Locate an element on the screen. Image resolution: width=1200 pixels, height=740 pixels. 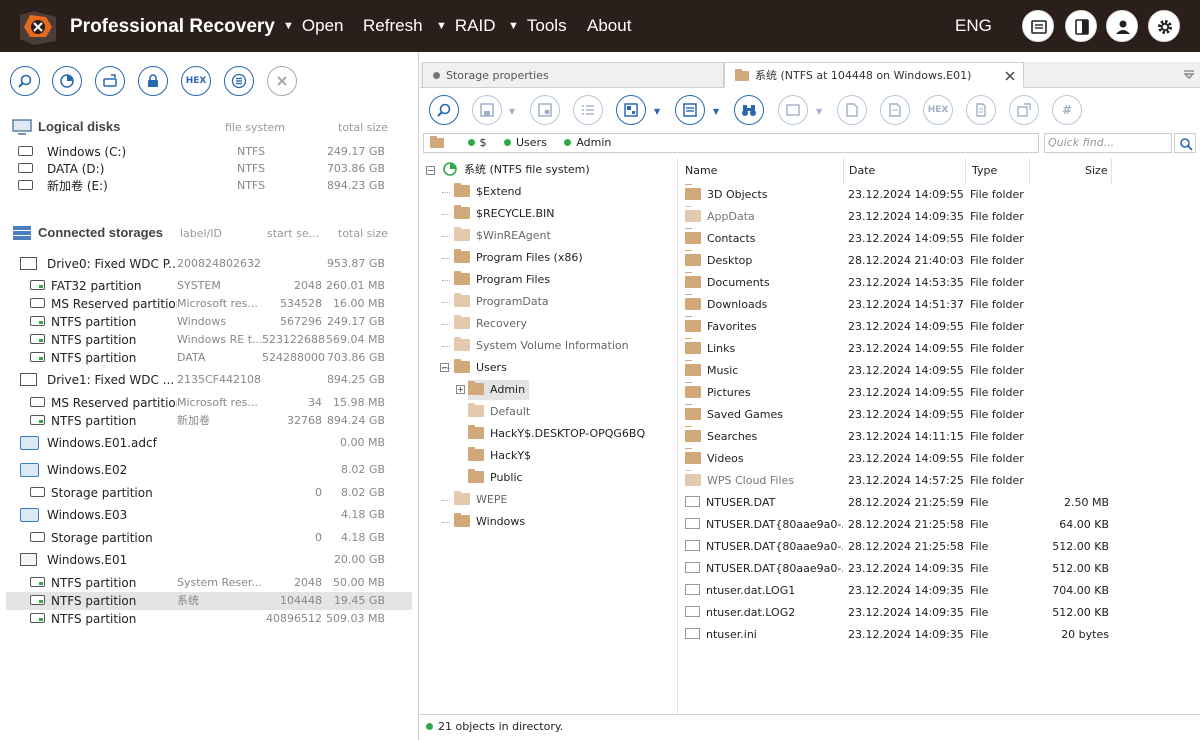
storage-row: FAT32 partition SYSTEM 2048 260.01 MB is located at coordinates (209, 286).